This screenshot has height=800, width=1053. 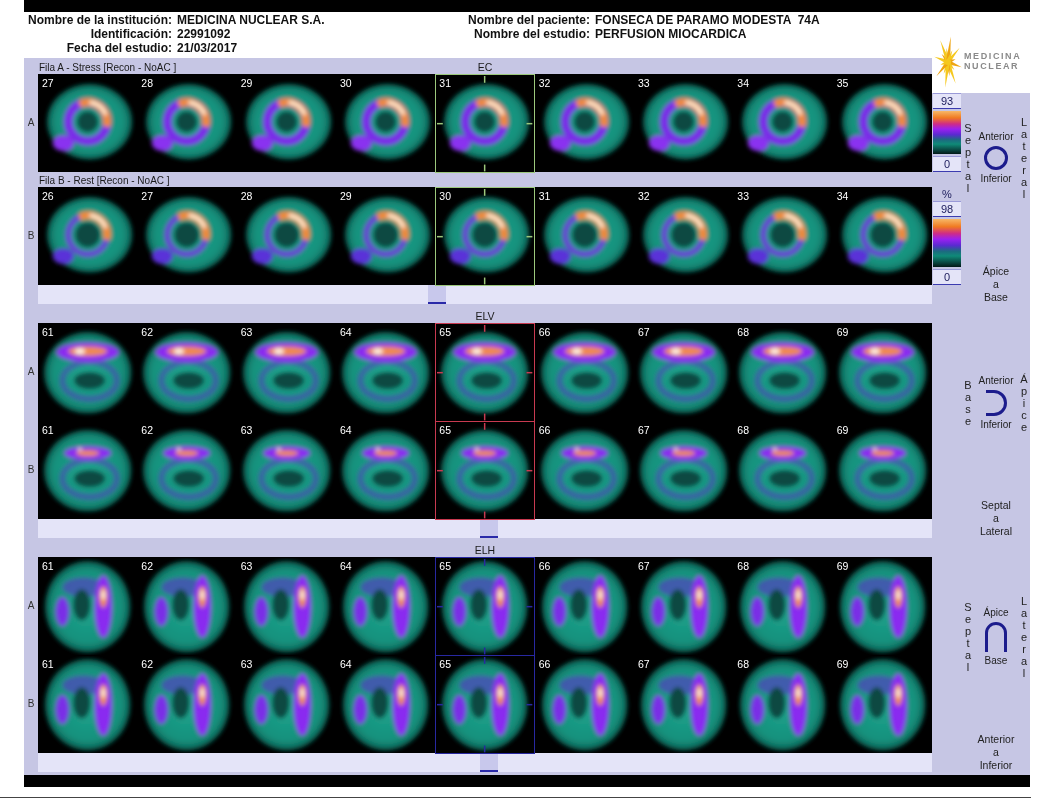 What do you see at coordinates (100, 20) in the screenshot?
I see `field-label: Nombre de la institución:` at bounding box center [100, 20].